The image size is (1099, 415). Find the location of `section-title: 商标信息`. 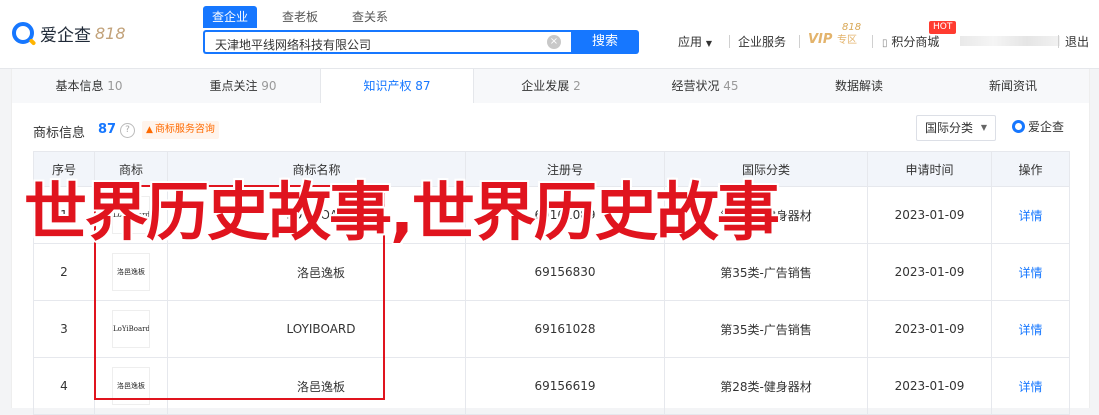

section-title: 商标信息 is located at coordinates (59, 133).